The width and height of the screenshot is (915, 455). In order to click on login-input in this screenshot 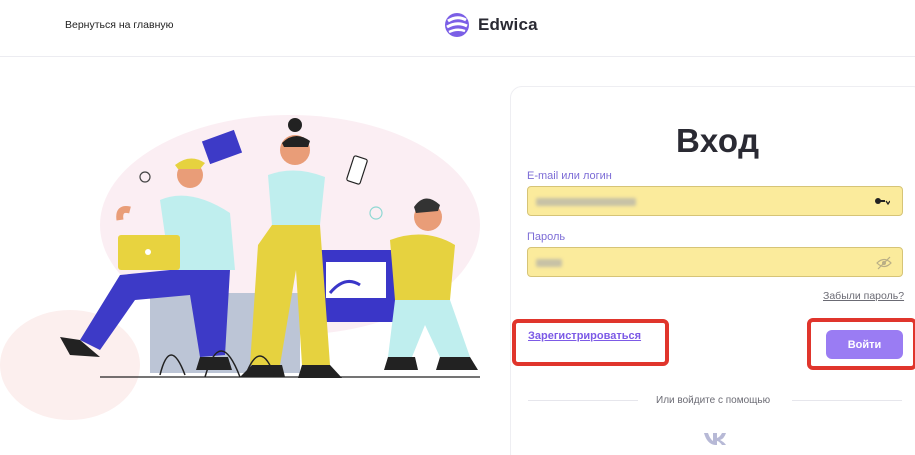, I will do `click(715, 201)`.